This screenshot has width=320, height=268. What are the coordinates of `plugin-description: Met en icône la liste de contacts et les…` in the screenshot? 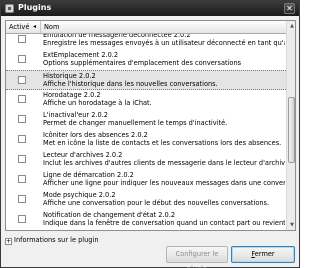 It's located at (162, 143).